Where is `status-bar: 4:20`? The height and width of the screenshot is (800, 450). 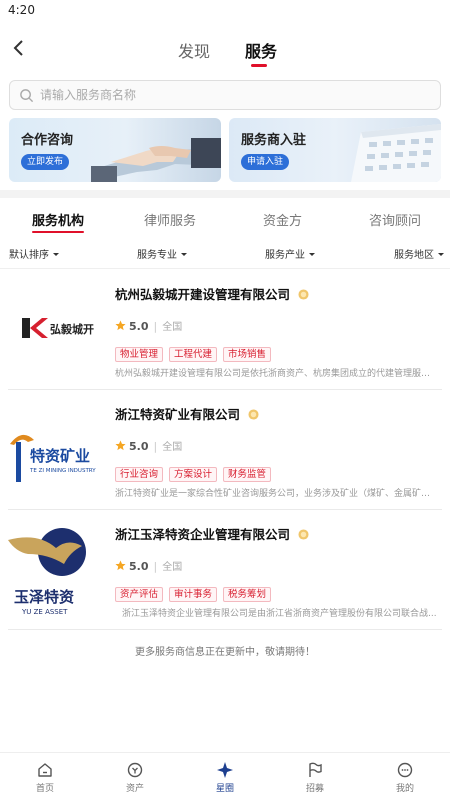
status-bar: 4:20 is located at coordinates (225, 11).